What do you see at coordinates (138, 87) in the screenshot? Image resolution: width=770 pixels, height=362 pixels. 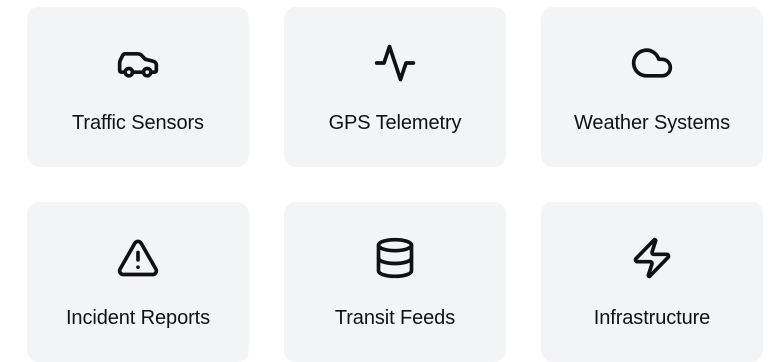 I see `card-traffic-sensors: Traffic Sensors` at bounding box center [138, 87].